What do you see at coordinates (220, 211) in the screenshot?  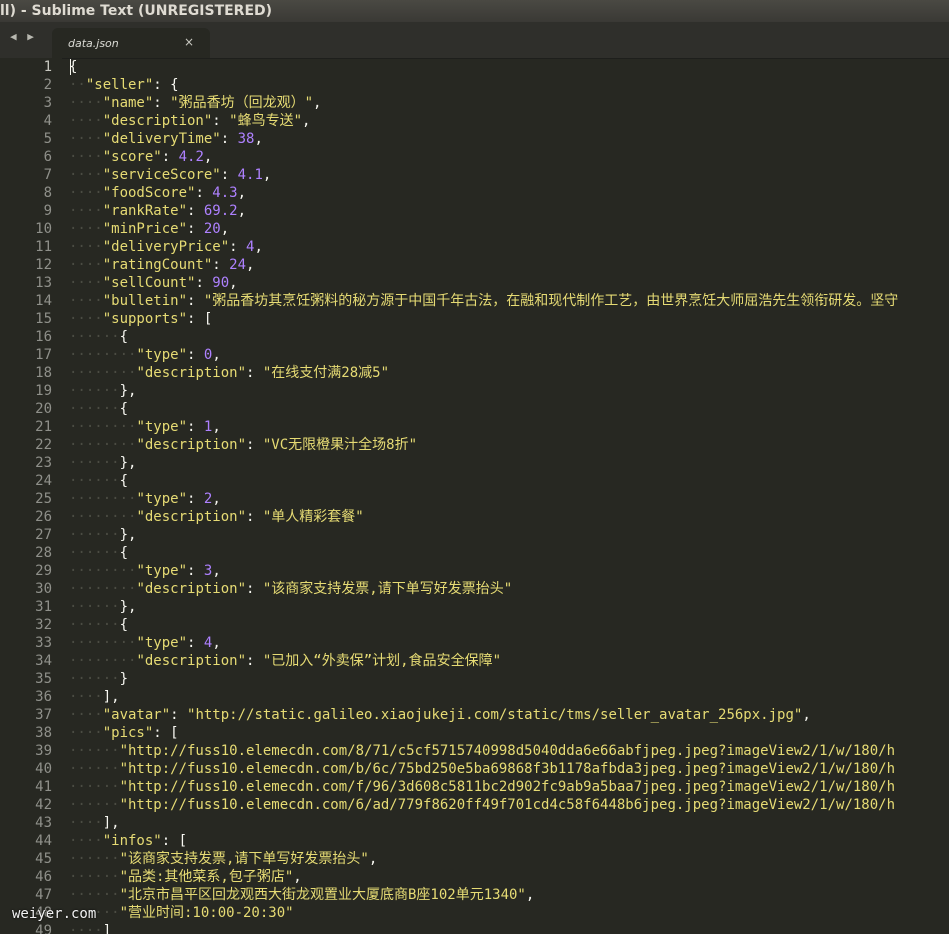 I see `code-token: 69.2` at bounding box center [220, 211].